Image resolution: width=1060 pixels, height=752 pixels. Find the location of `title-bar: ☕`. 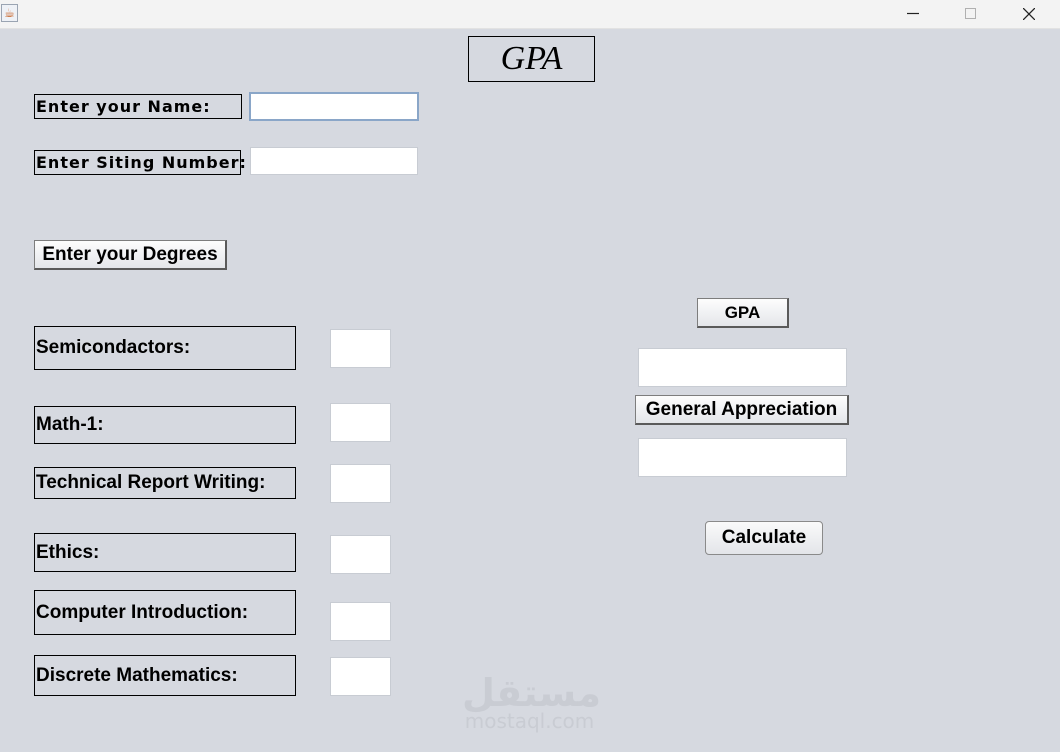

title-bar: ☕ is located at coordinates (530, 14).